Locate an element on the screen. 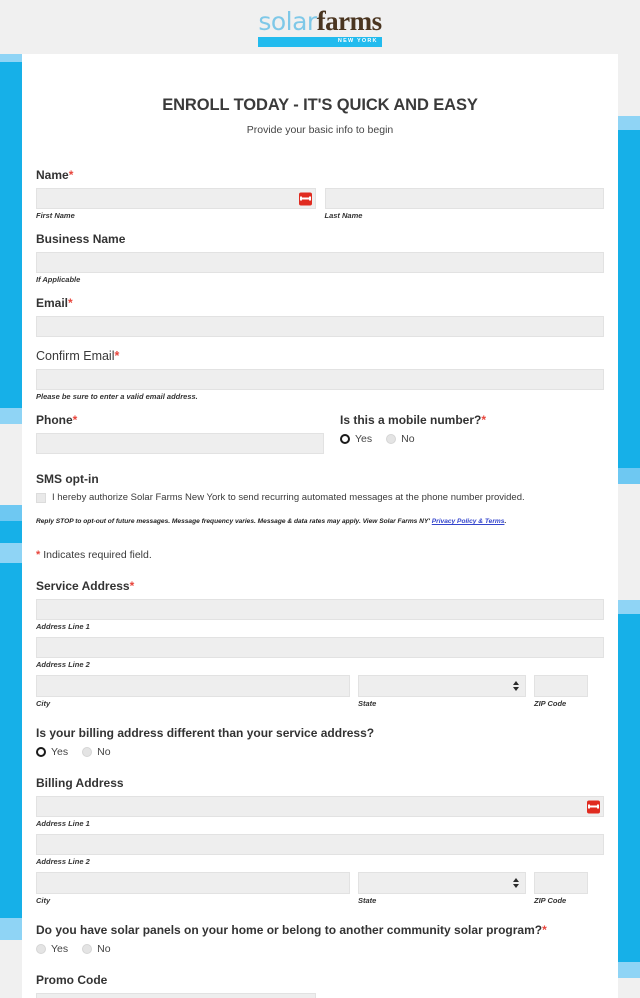 The image size is (640, 998). service-city-group: City is located at coordinates (193, 691).